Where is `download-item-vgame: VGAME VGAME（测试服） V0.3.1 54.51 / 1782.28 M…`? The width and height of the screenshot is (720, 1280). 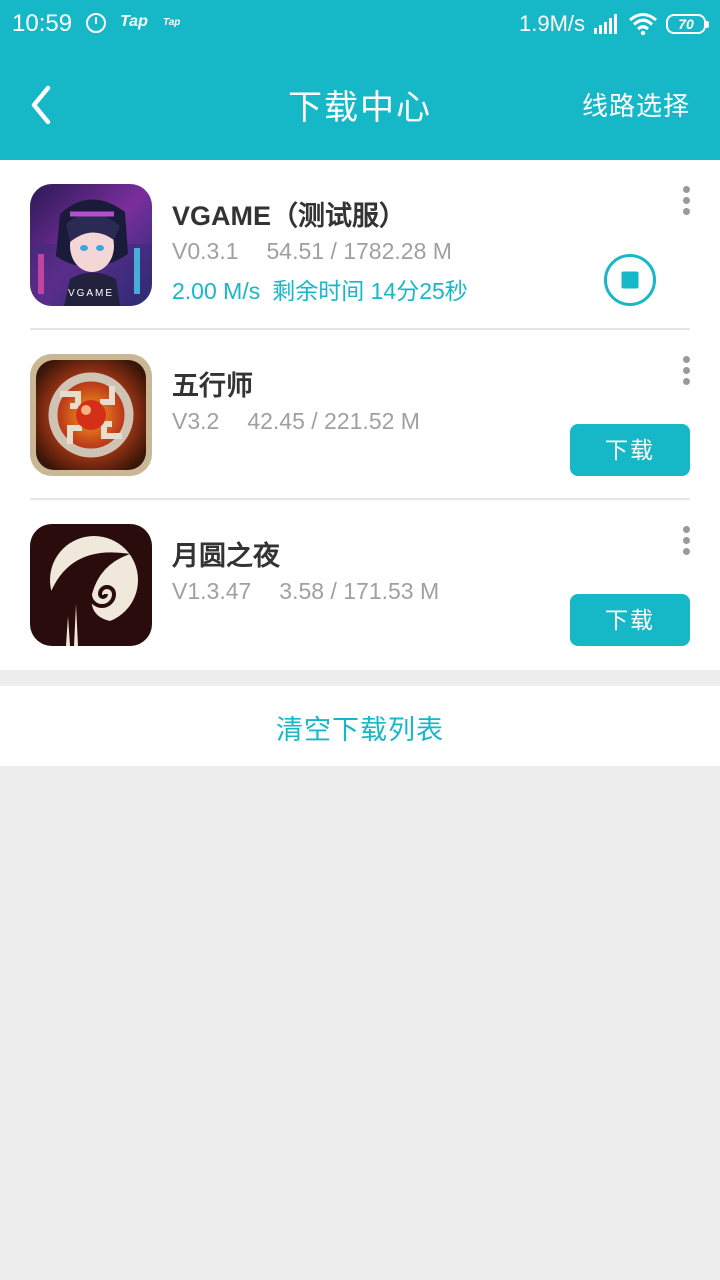 download-item-vgame: VGAME VGAME（测试服） V0.3.1 54.51 / 1782.28 M… is located at coordinates (360, 245).